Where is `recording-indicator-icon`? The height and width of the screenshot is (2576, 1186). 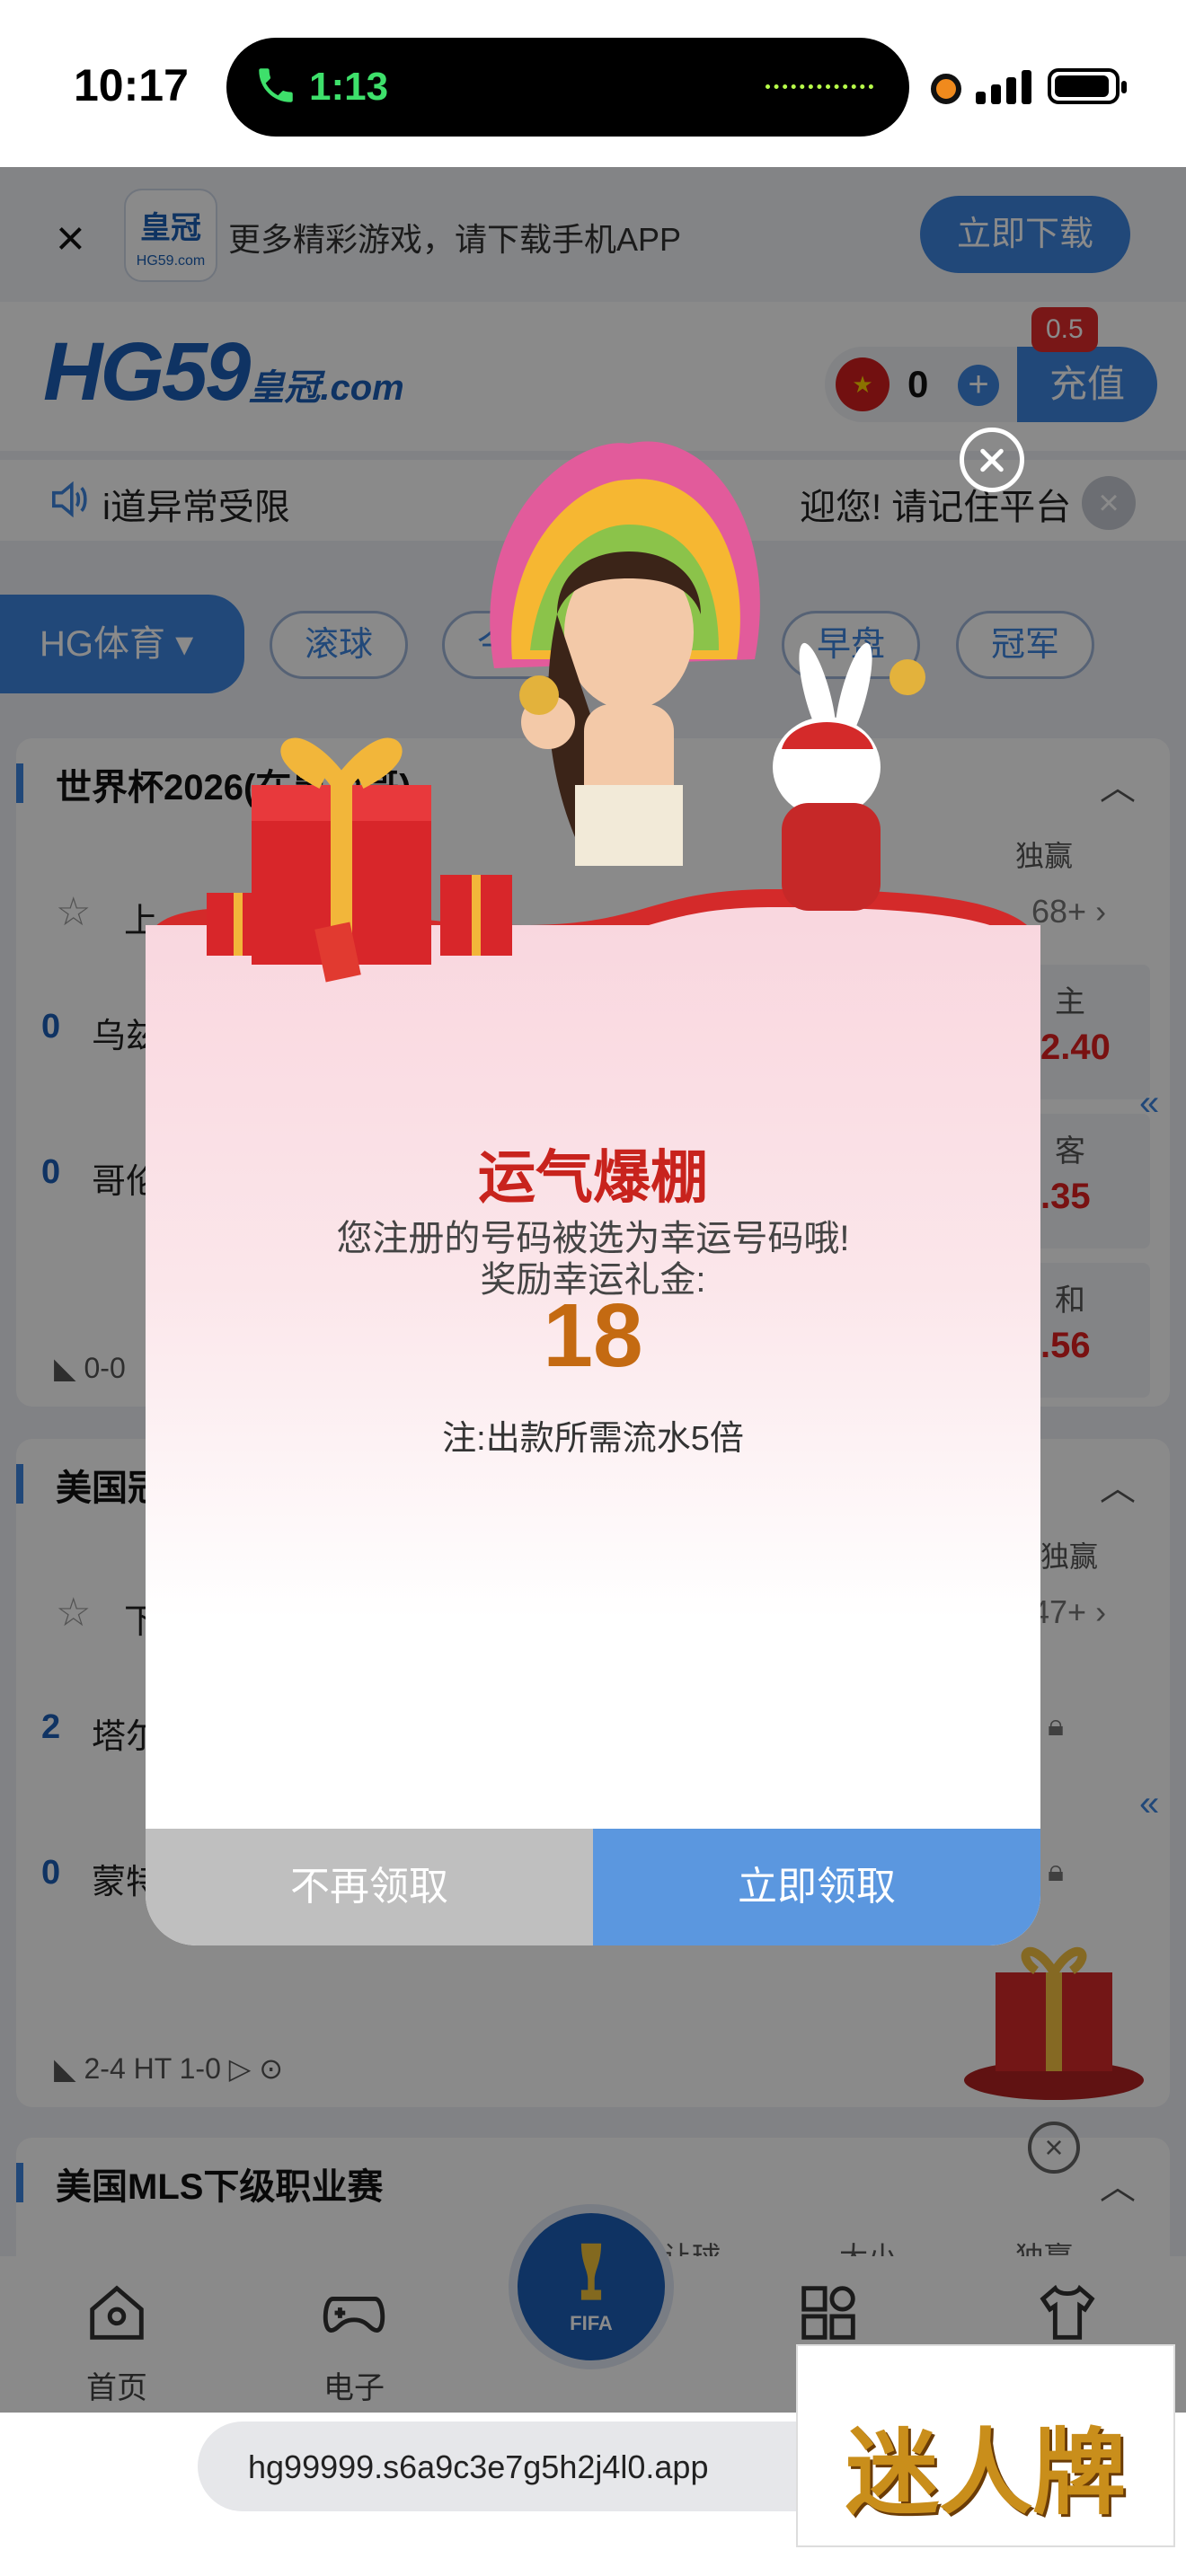 recording-indicator-icon is located at coordinates (946, 89).